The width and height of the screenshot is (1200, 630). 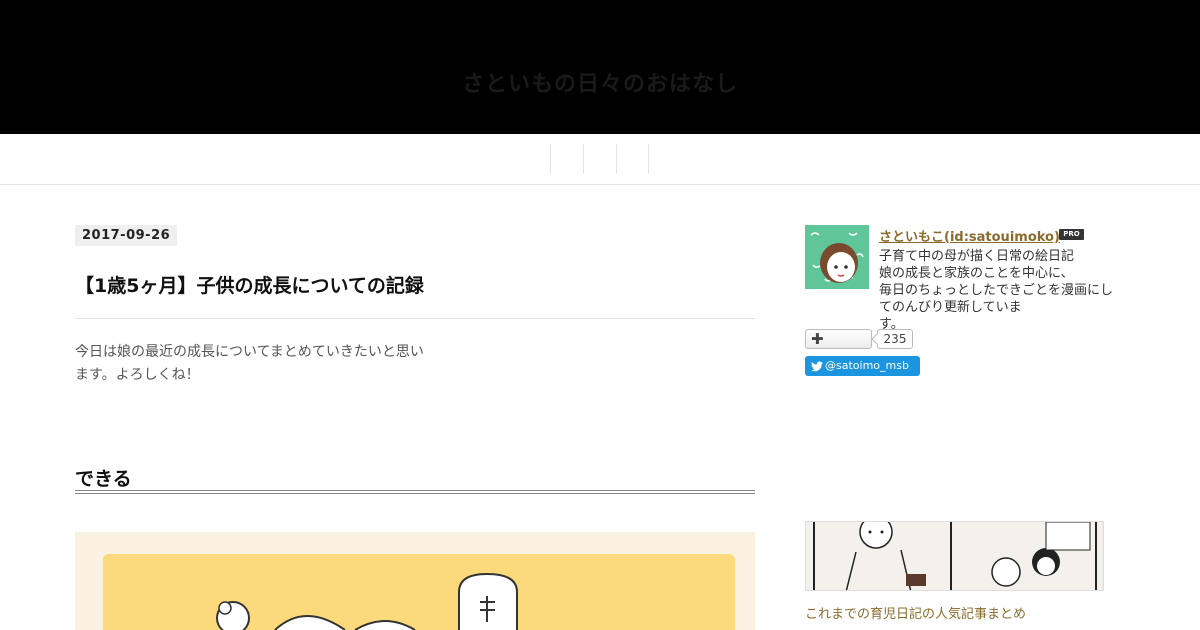 I want to click on author-avatar, so click(x=837, y=257).